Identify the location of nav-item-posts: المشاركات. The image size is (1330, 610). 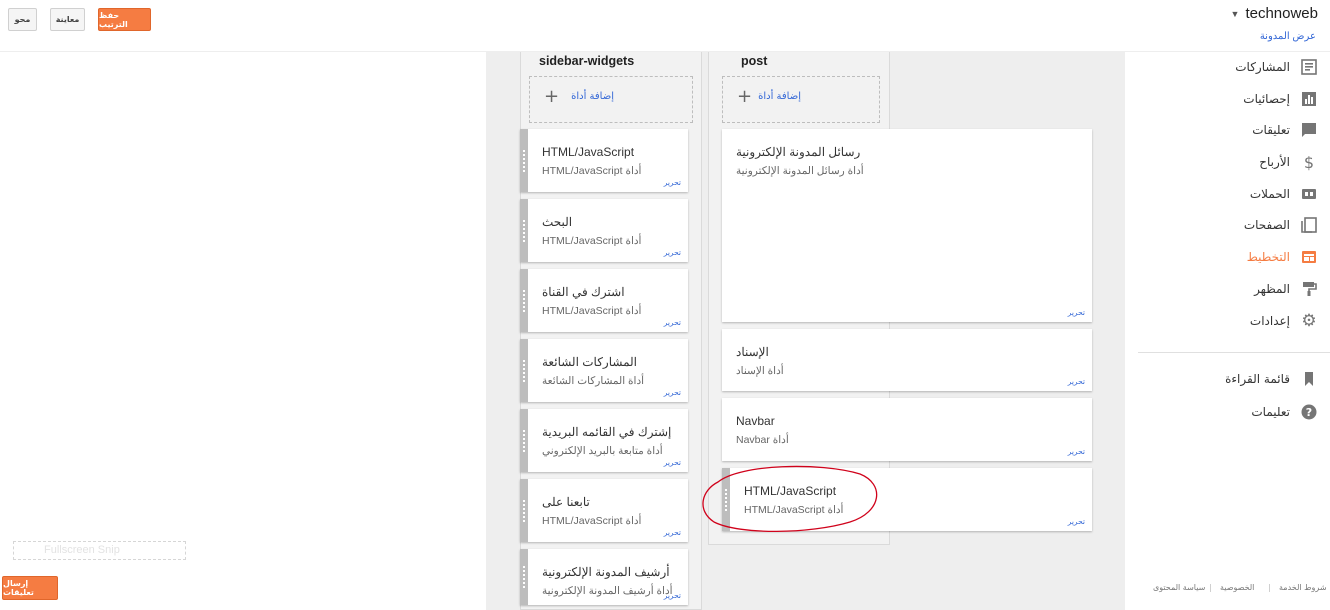
(1276, 67).